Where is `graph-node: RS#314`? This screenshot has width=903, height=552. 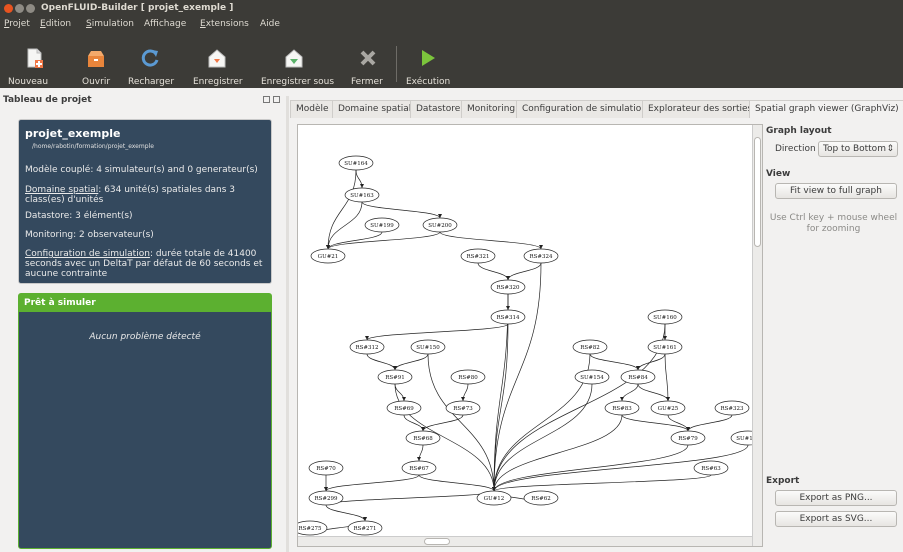
graph-node: RS#314 is located at coordinates (508, 317).